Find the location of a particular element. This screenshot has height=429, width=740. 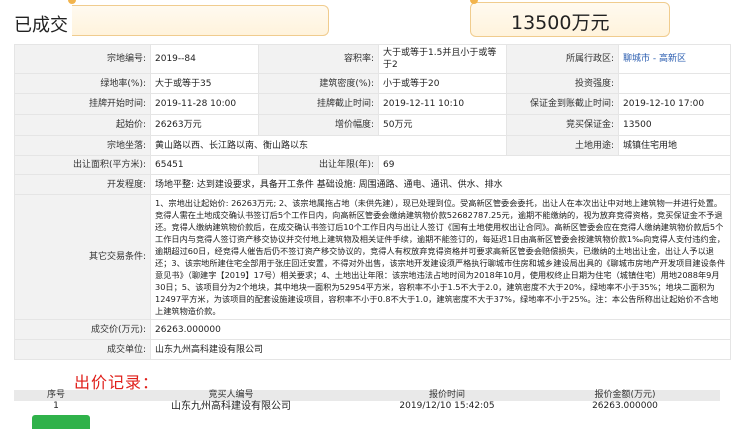

action-button is located at coordinates (61, 422).